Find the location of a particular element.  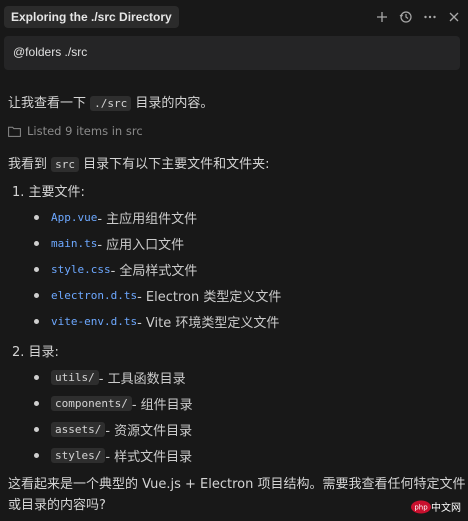

dir-code: styles/ is located at coordinates (78, 455).